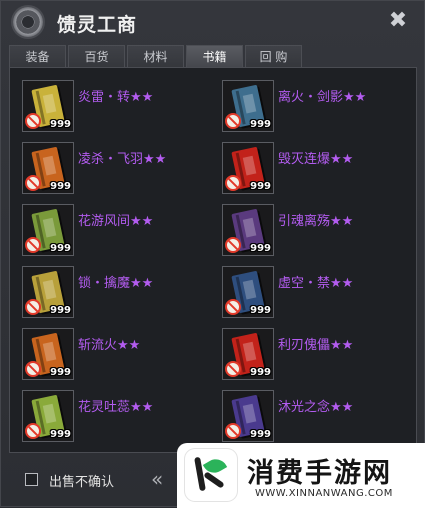 Image resolution: width=425 pixels, height=508 pixels. Describe the element at coordinates (213, 22) in the screenshot. I see `title-bar: 馈灵工商 ✖` at that location.